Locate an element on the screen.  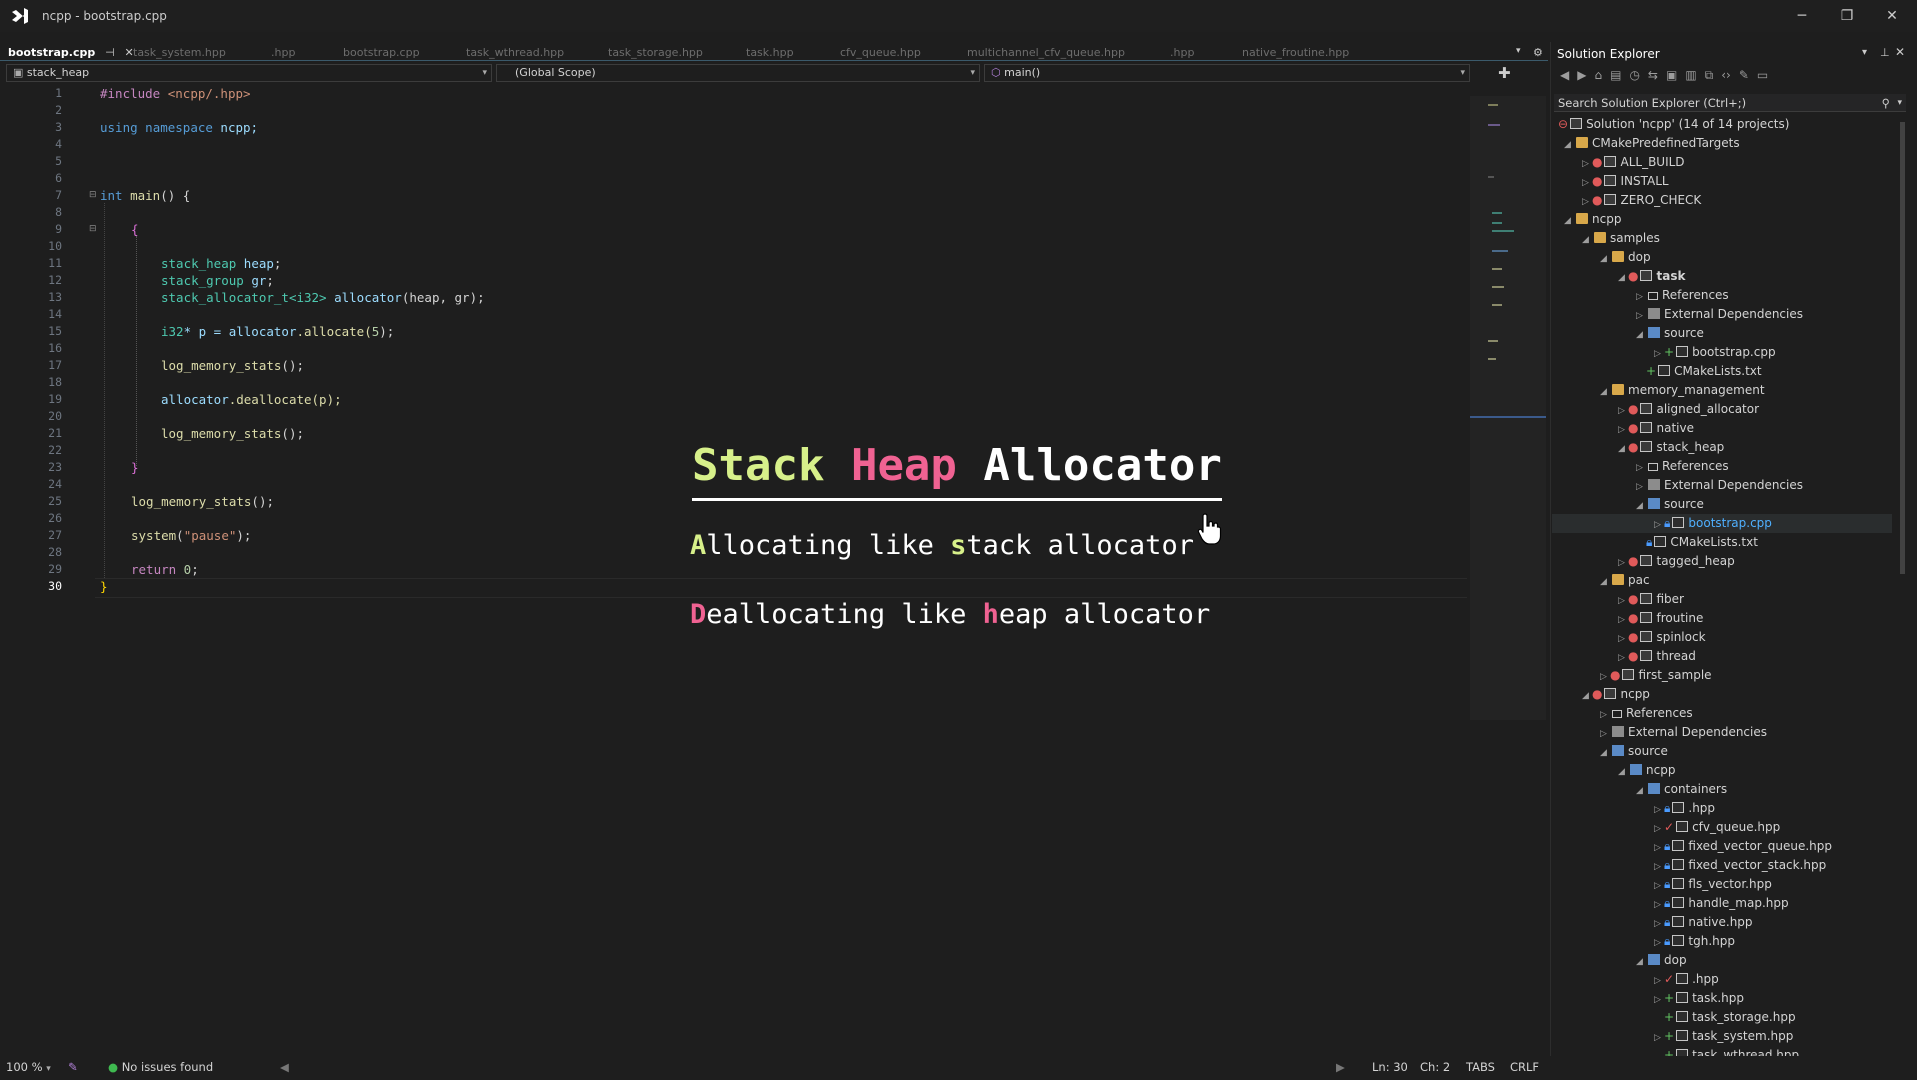
line-ending-mode: CRLF is located at coordinates (1524, 1067).